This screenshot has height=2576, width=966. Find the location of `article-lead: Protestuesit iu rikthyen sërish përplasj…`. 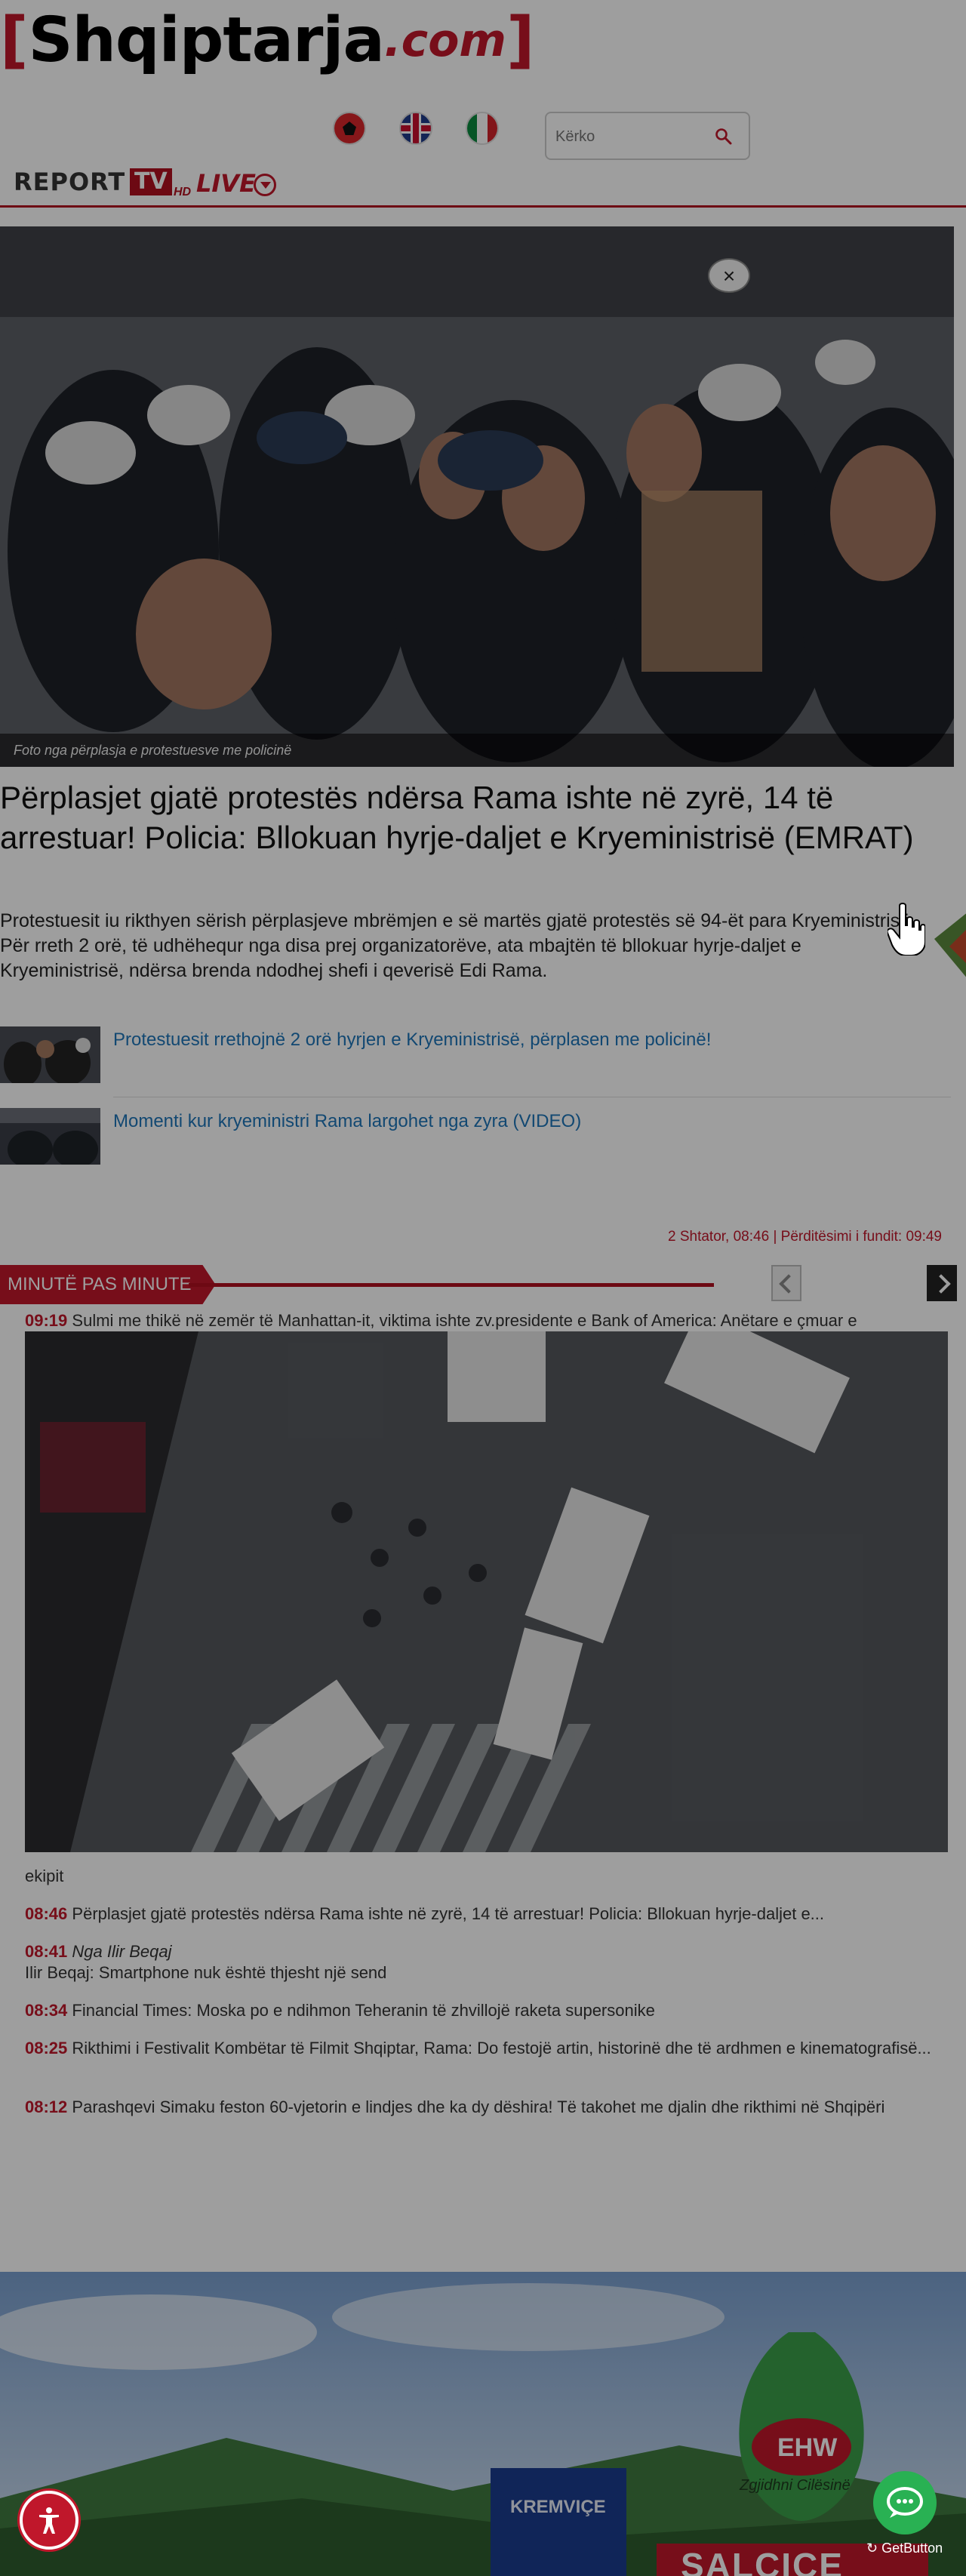

article-lead: Protestuesit iu rikthyen sërish përplasj… is located at coordinates (458, 945).